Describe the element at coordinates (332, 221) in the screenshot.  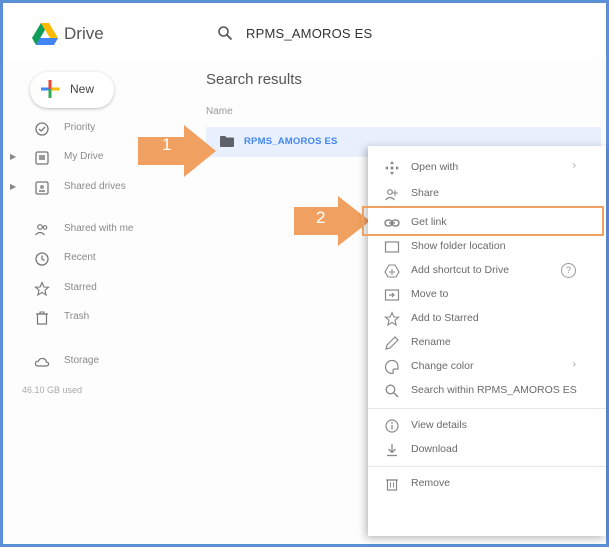
I see `step-2-arrow` at that location.